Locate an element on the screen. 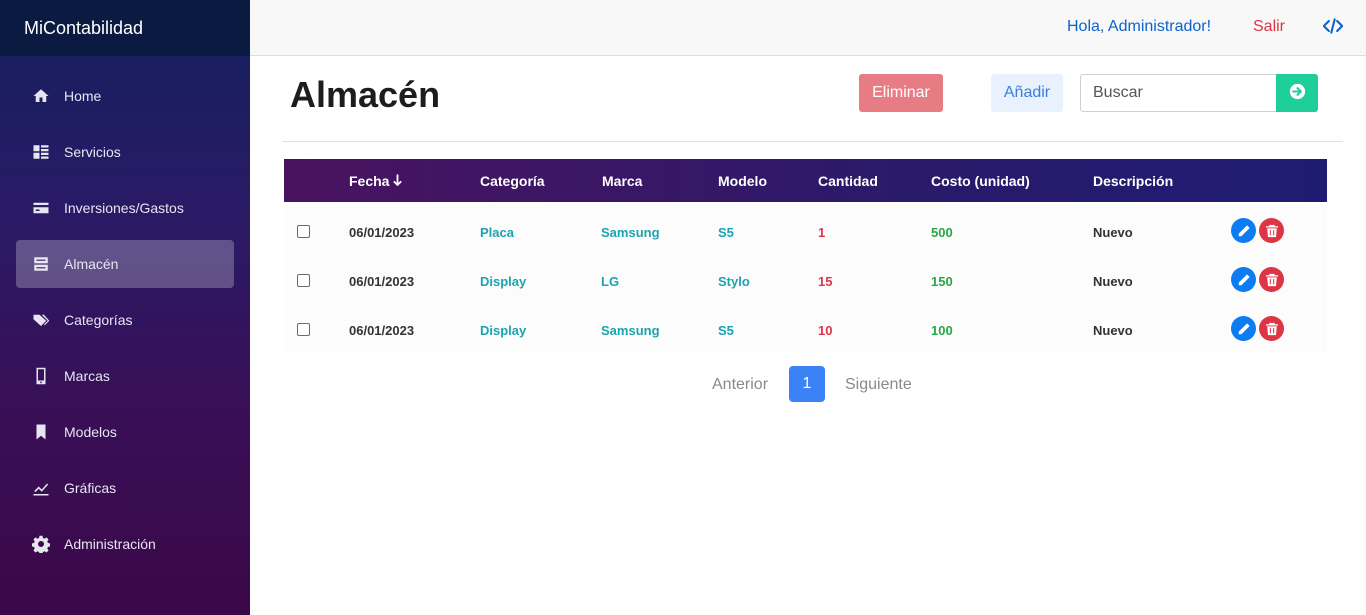 This screenshot has height=615, width=1366. sidebar-item-label: Almacén is located at coordinates (91, 264).